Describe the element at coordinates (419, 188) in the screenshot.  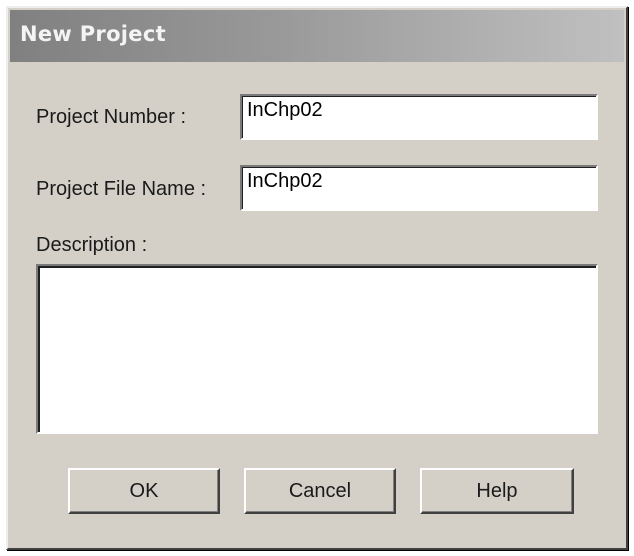
I see `project-file-name-input: InChp02` at that location.